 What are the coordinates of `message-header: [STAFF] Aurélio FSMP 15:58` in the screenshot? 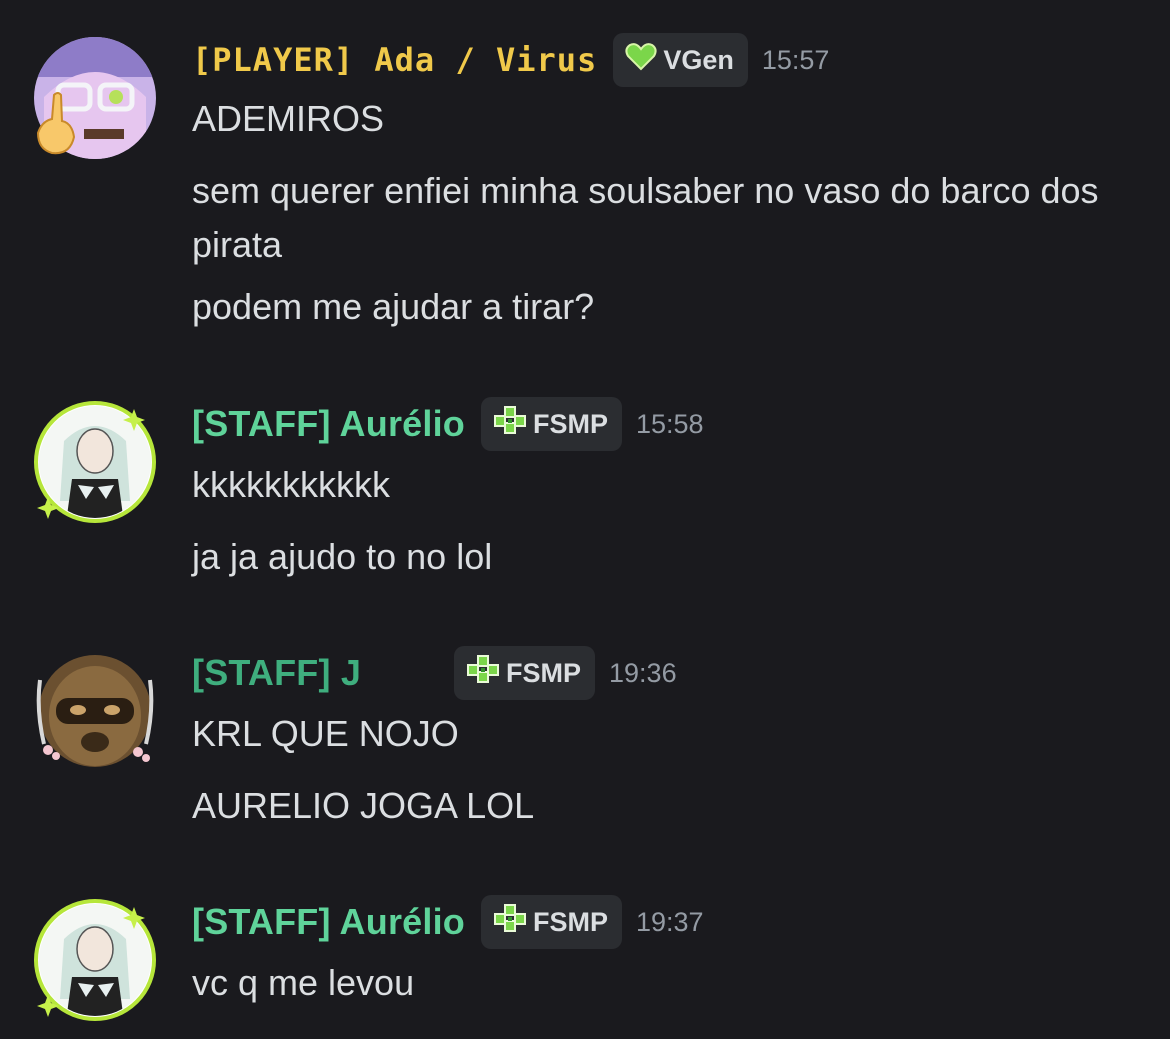 It's located at (448, 424).